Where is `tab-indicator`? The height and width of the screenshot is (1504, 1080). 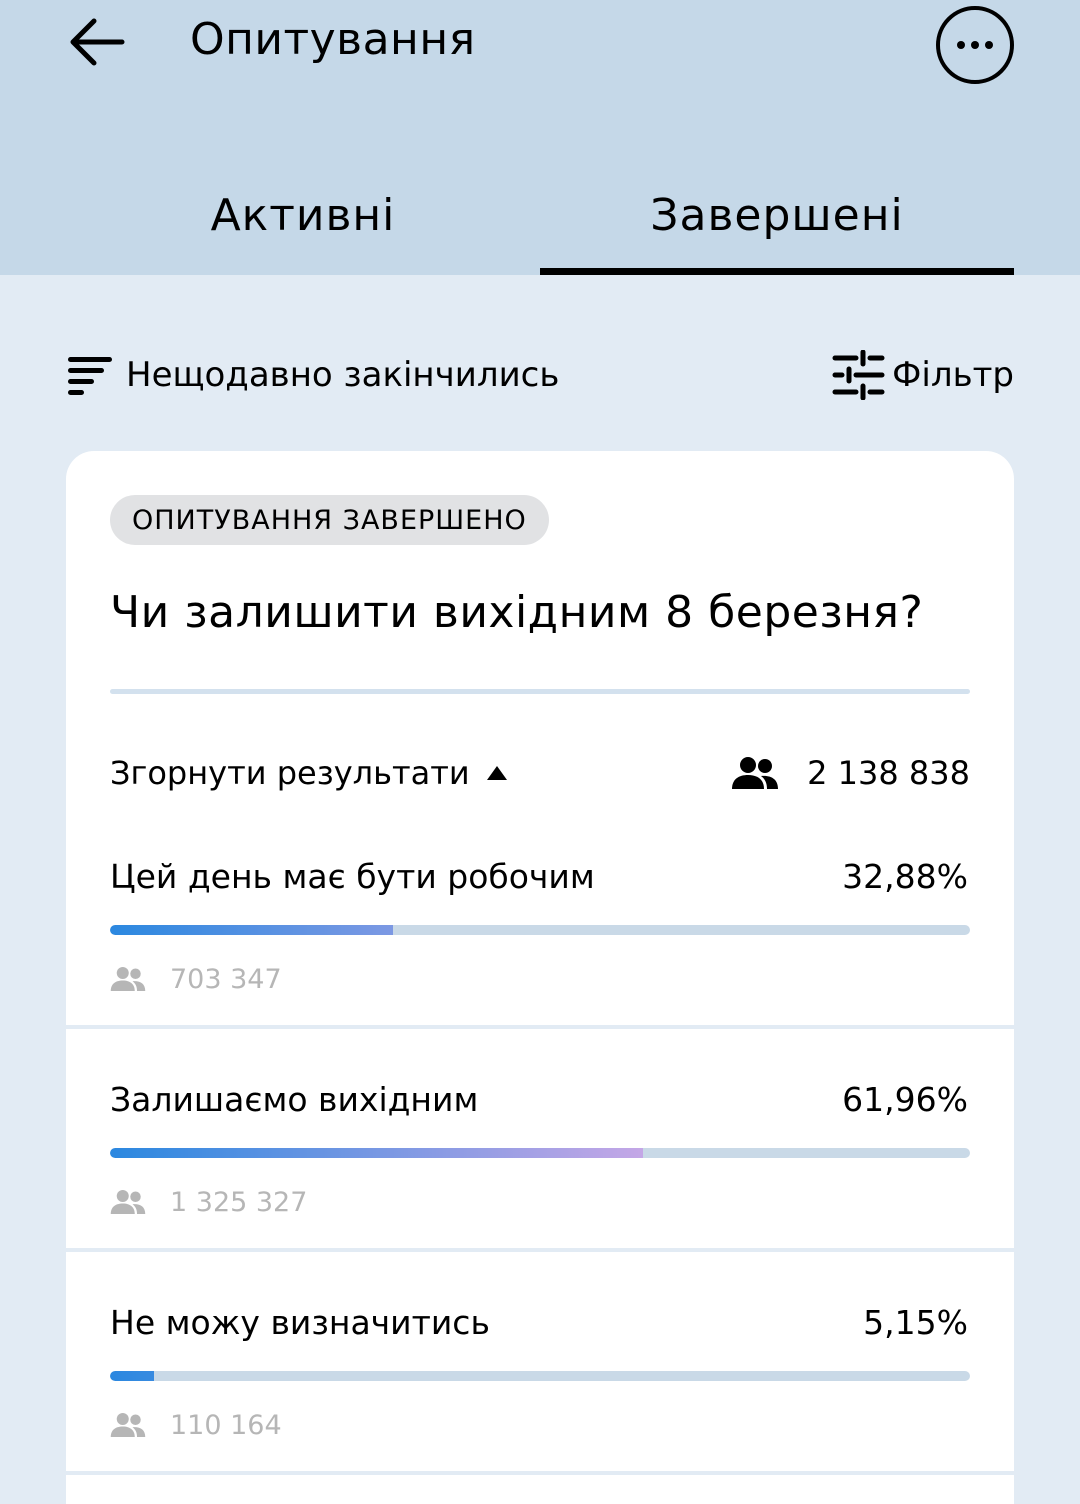 tab-indicator is located at coordinates (777, 271).